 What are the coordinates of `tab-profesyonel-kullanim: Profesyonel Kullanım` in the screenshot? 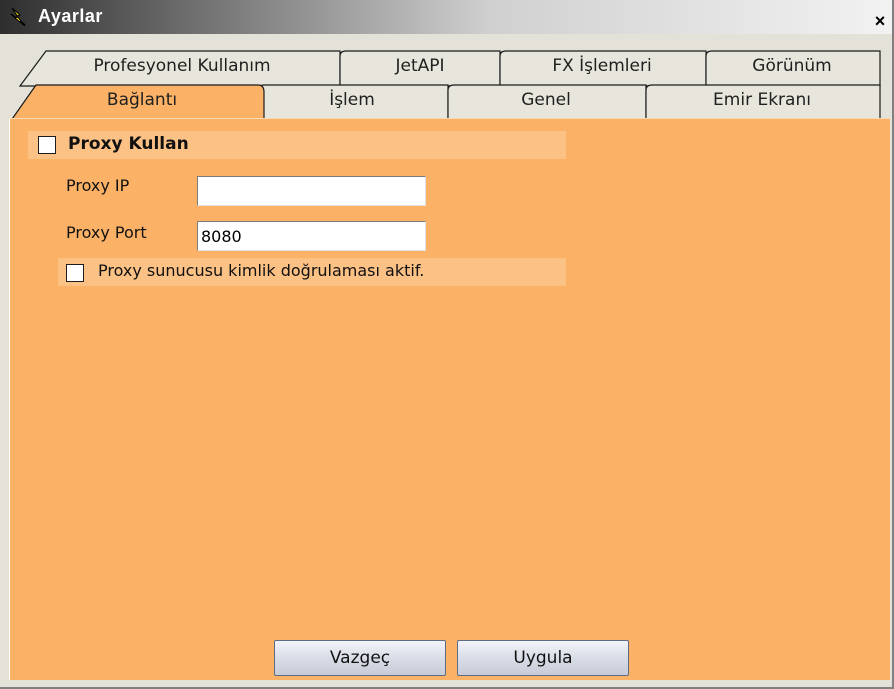 It's located at (181, 66).